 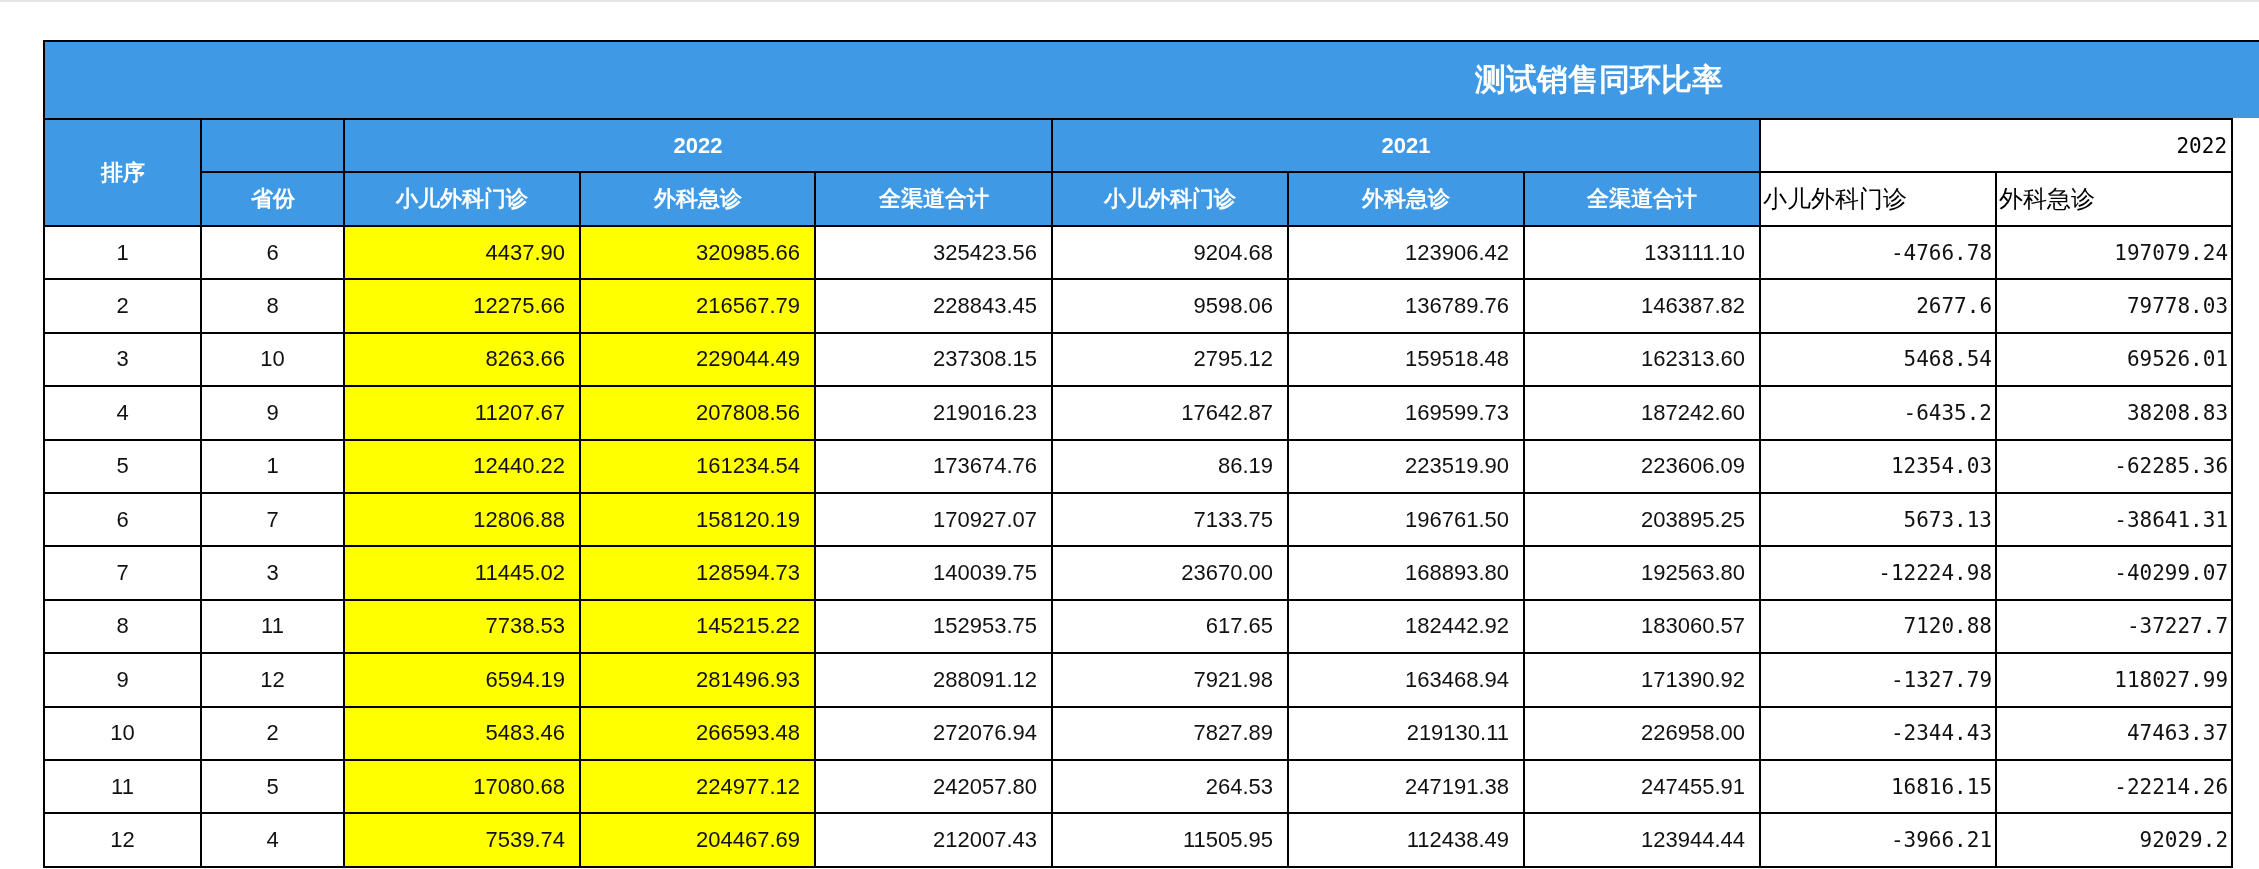 I want to click on table-cell: -40299.07, so click(x=2114, y=573).